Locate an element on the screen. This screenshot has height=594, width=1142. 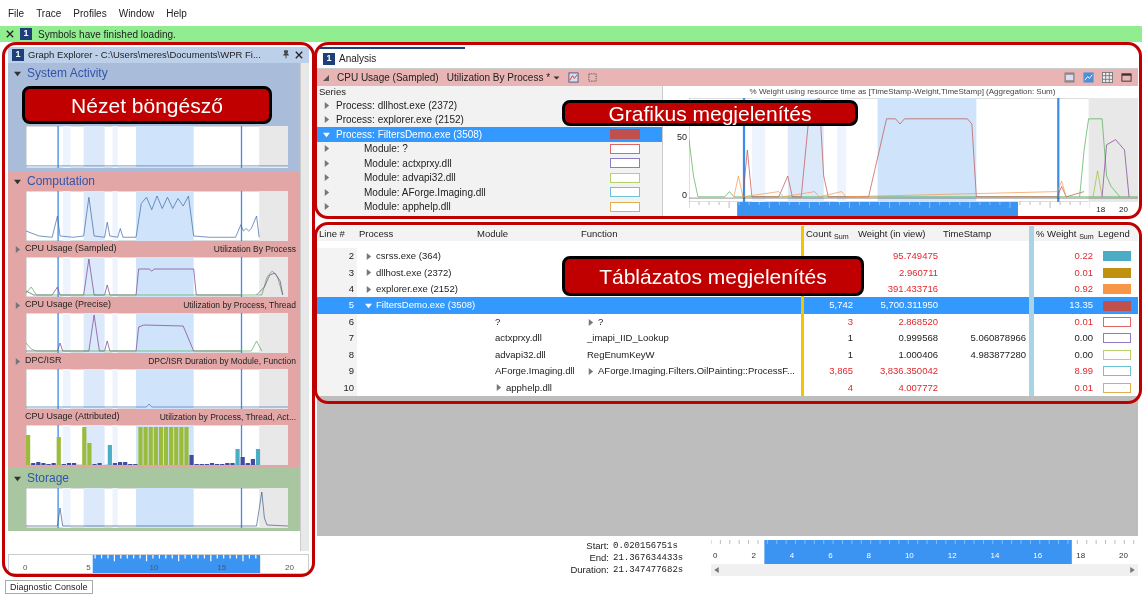
tick-label: 4 is located at coordinates (792, 556).